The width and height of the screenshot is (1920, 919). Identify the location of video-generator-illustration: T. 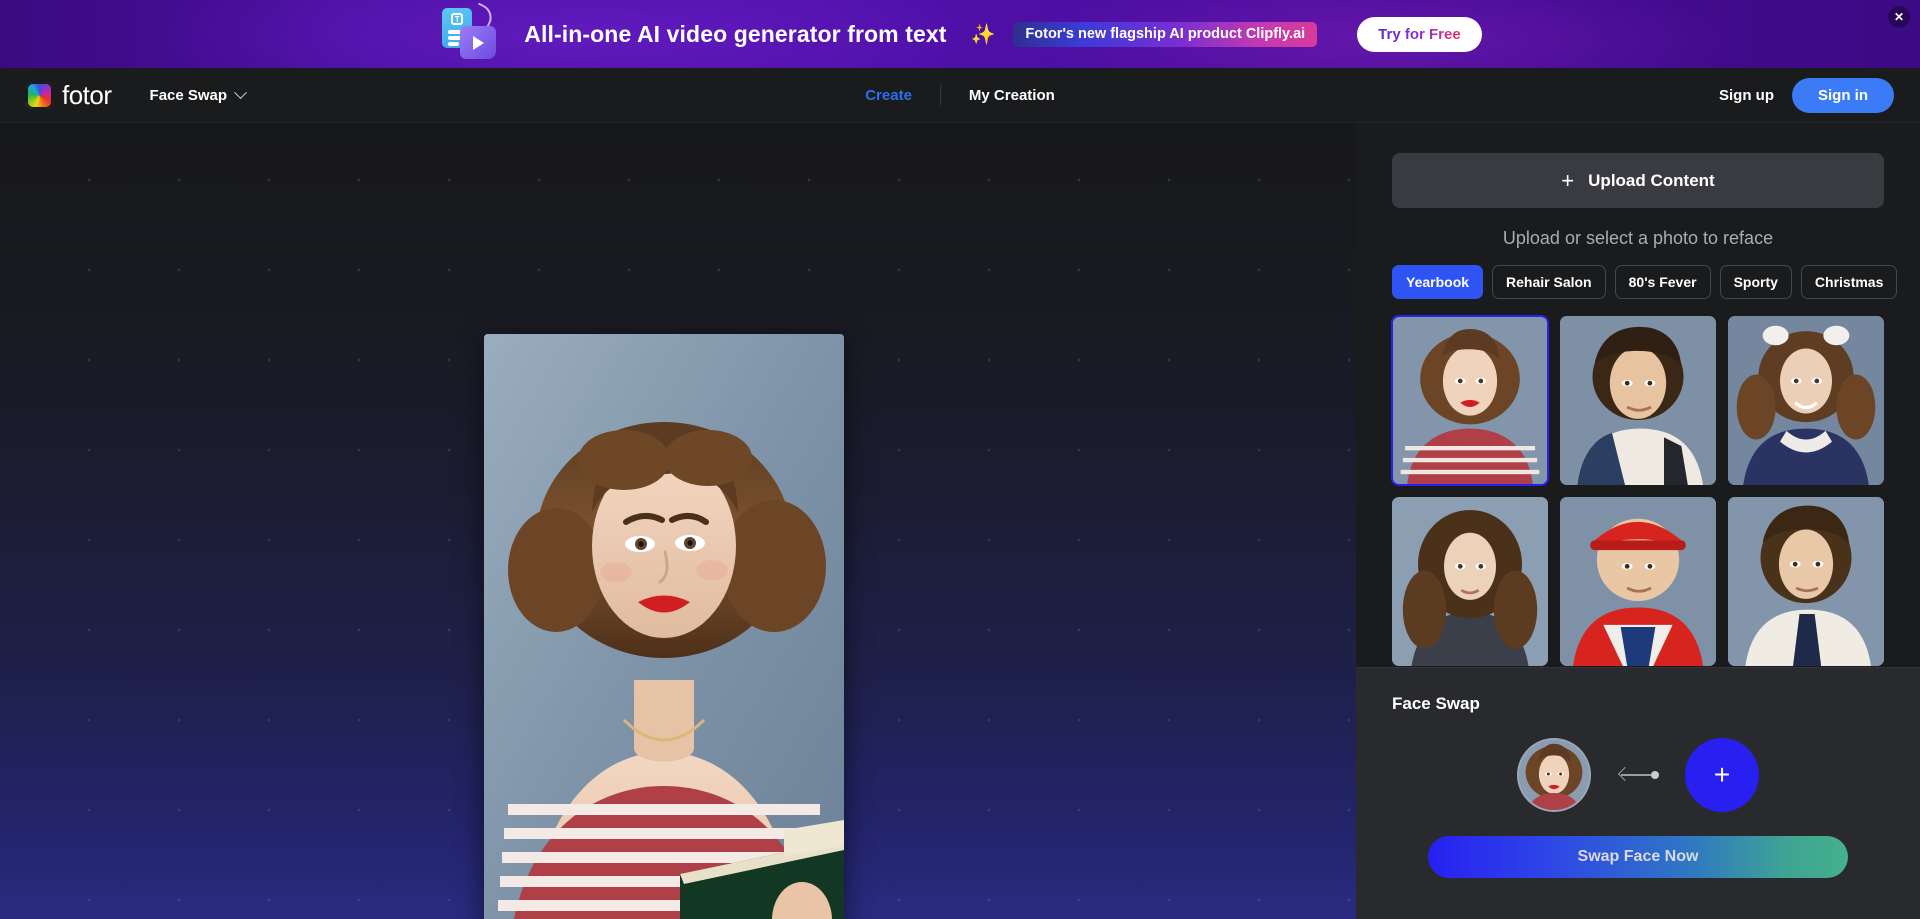
(472, 32).